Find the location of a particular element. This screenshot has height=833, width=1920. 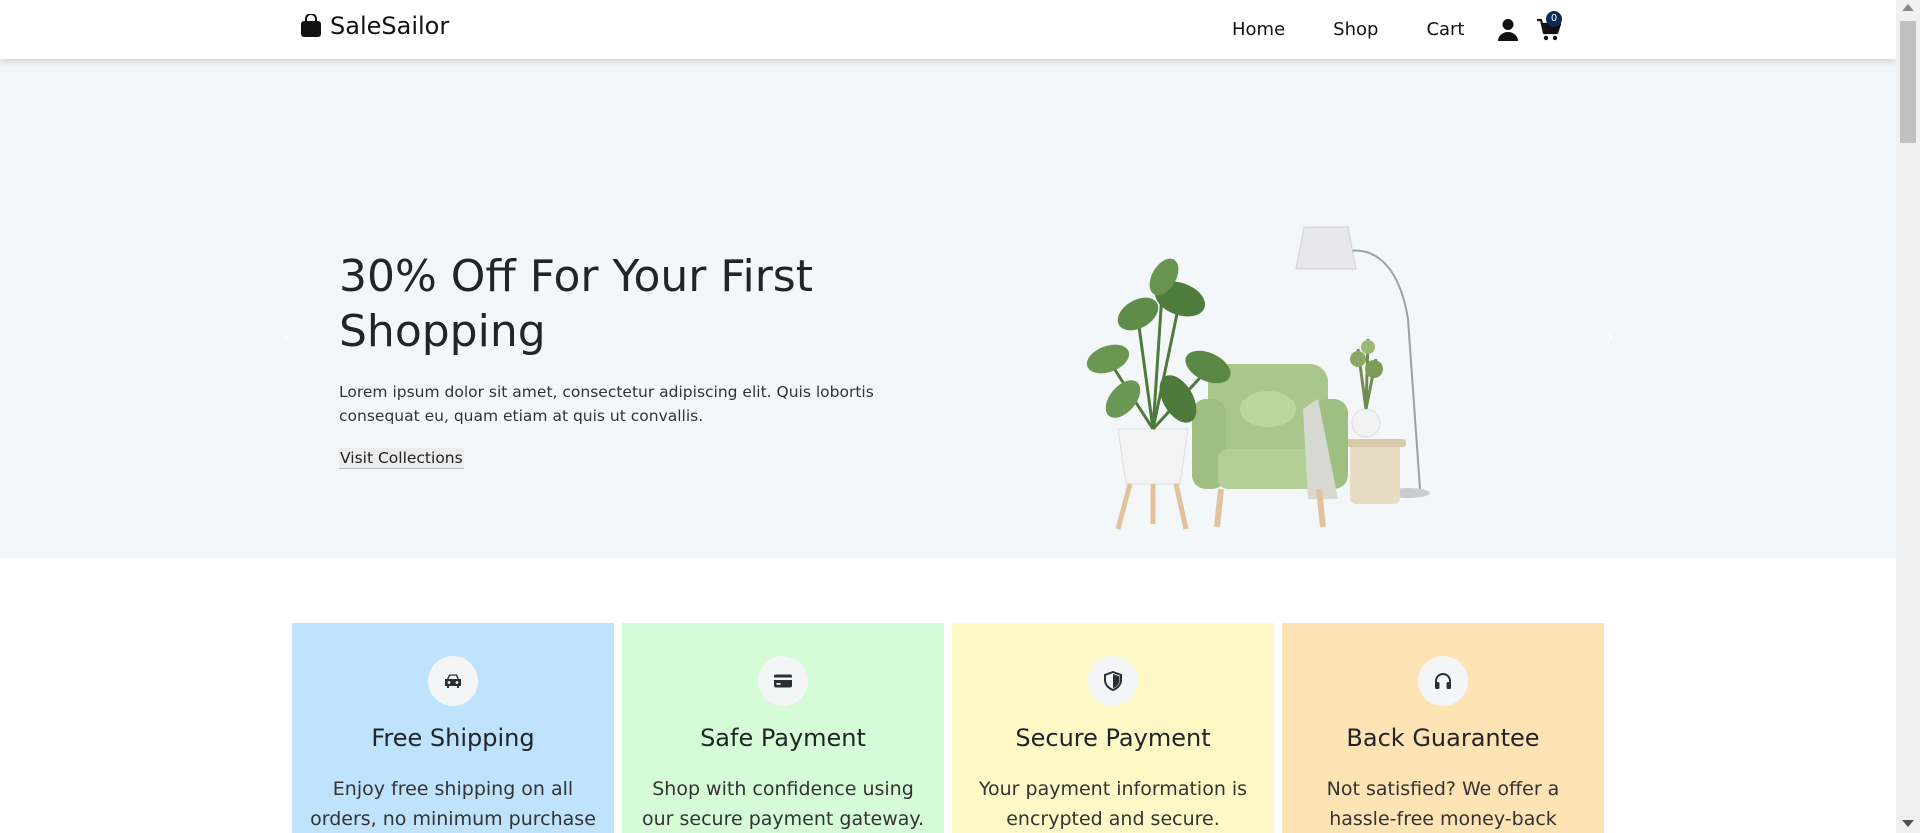

brand-name: SaleSailor is located at coordinates (390, 26).